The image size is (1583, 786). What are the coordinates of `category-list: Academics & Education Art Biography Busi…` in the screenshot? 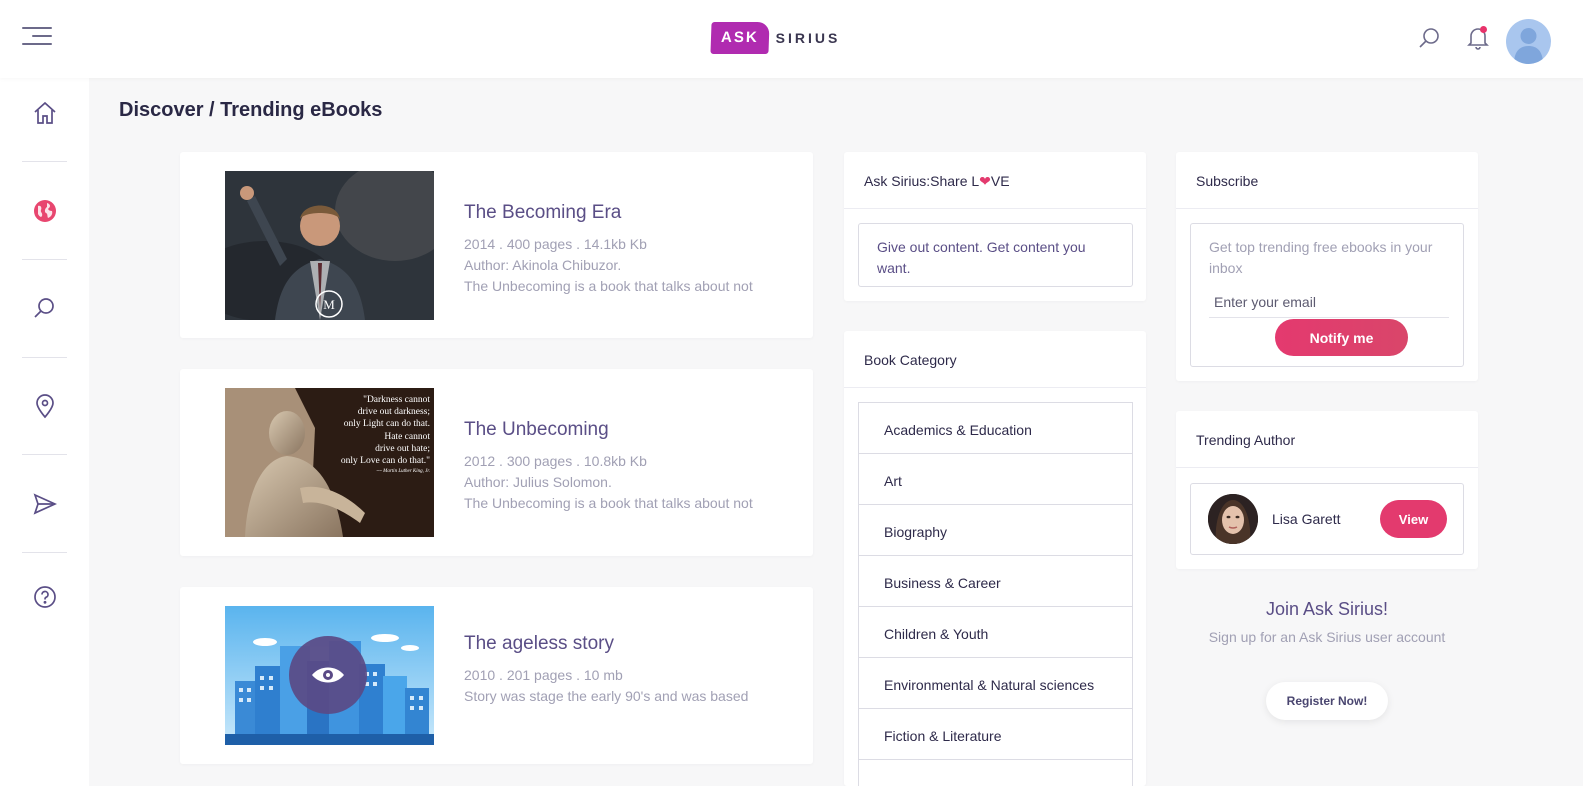 It's located at (995, 594).